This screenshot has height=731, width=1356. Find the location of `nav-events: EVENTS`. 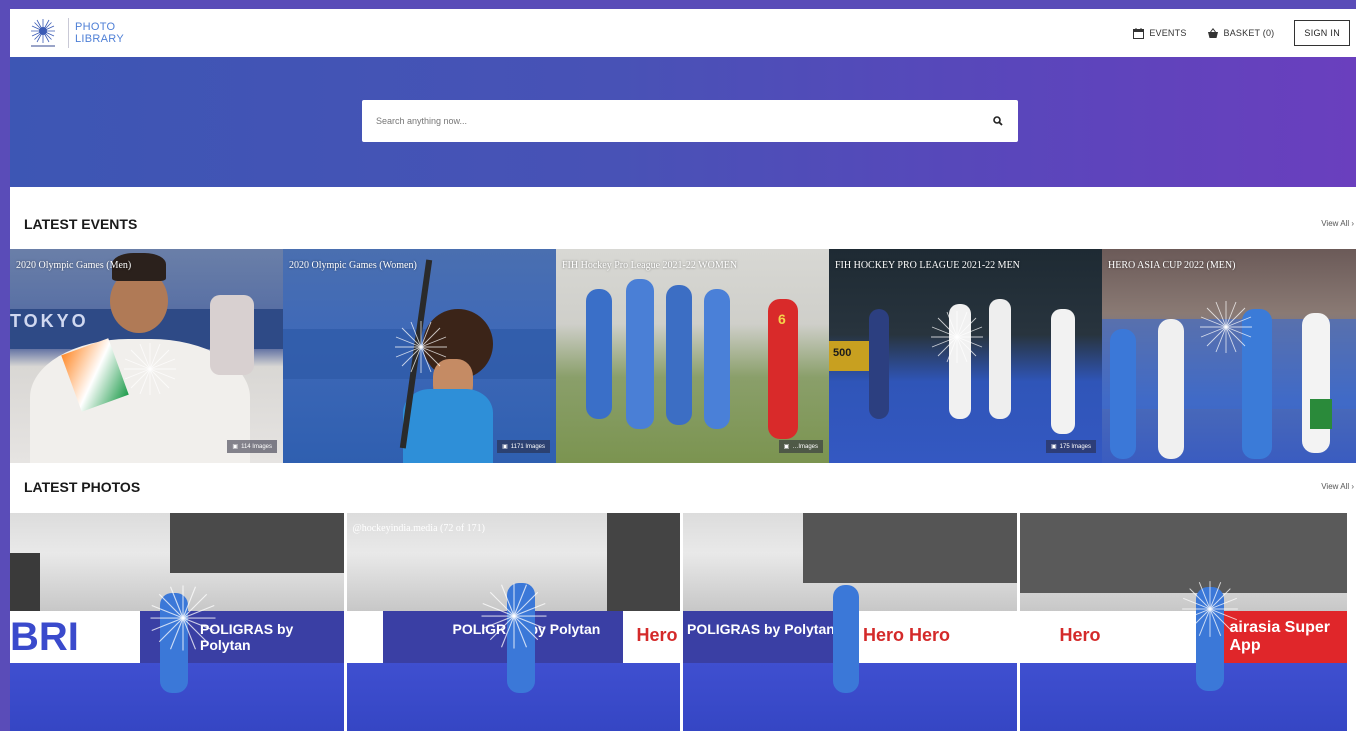

nav-events: EVENTS is located at coordinates (1160, 33).